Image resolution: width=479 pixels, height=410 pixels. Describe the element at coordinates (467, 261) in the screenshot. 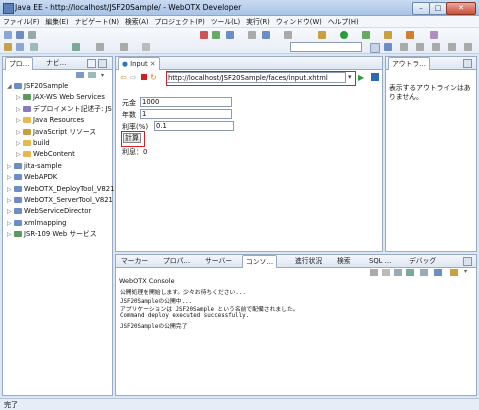

I see `bottom-maximize-icon` at that location.